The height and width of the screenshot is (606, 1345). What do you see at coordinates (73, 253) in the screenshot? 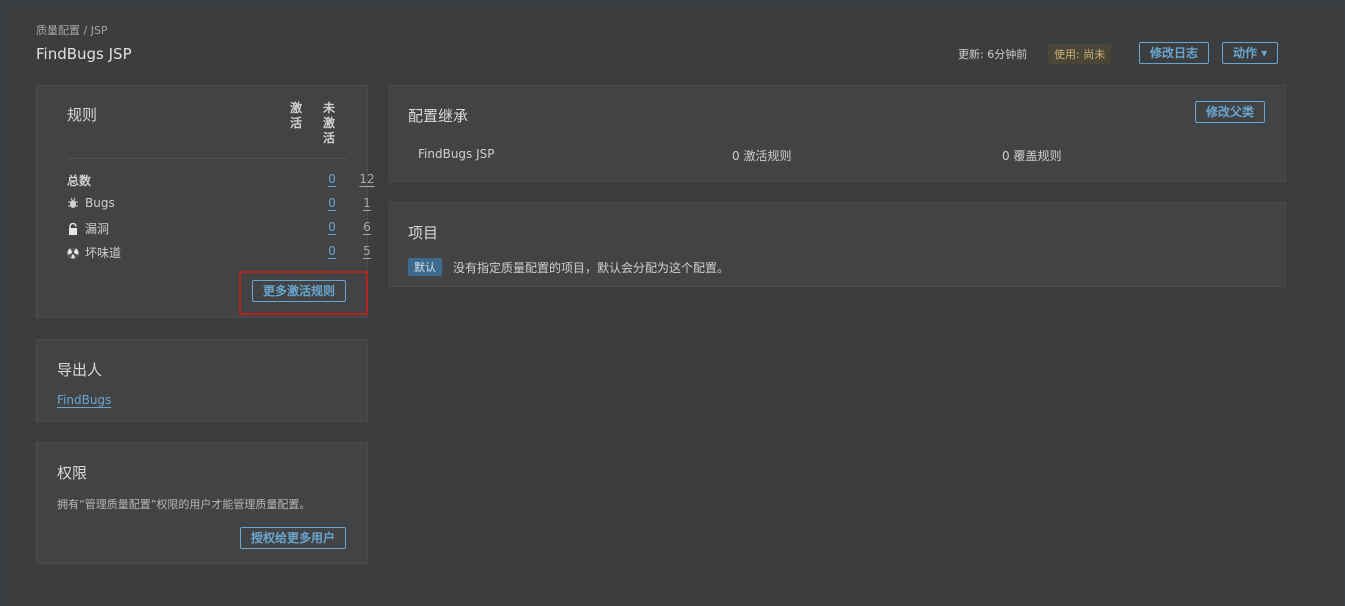
I see `radiation-icon` at bounding box center [73, 253].